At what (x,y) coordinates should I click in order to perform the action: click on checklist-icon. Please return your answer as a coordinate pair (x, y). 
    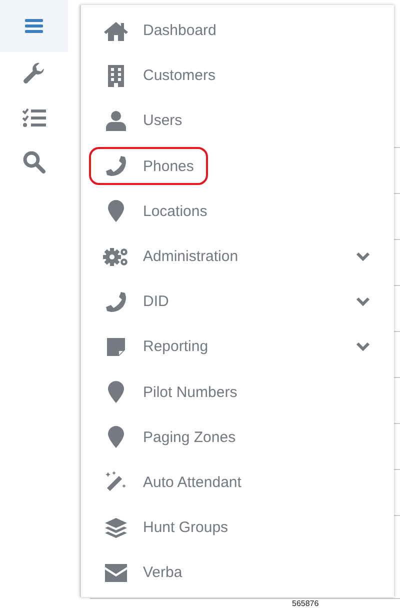
    Looking at the image, I should click on (34, 118).